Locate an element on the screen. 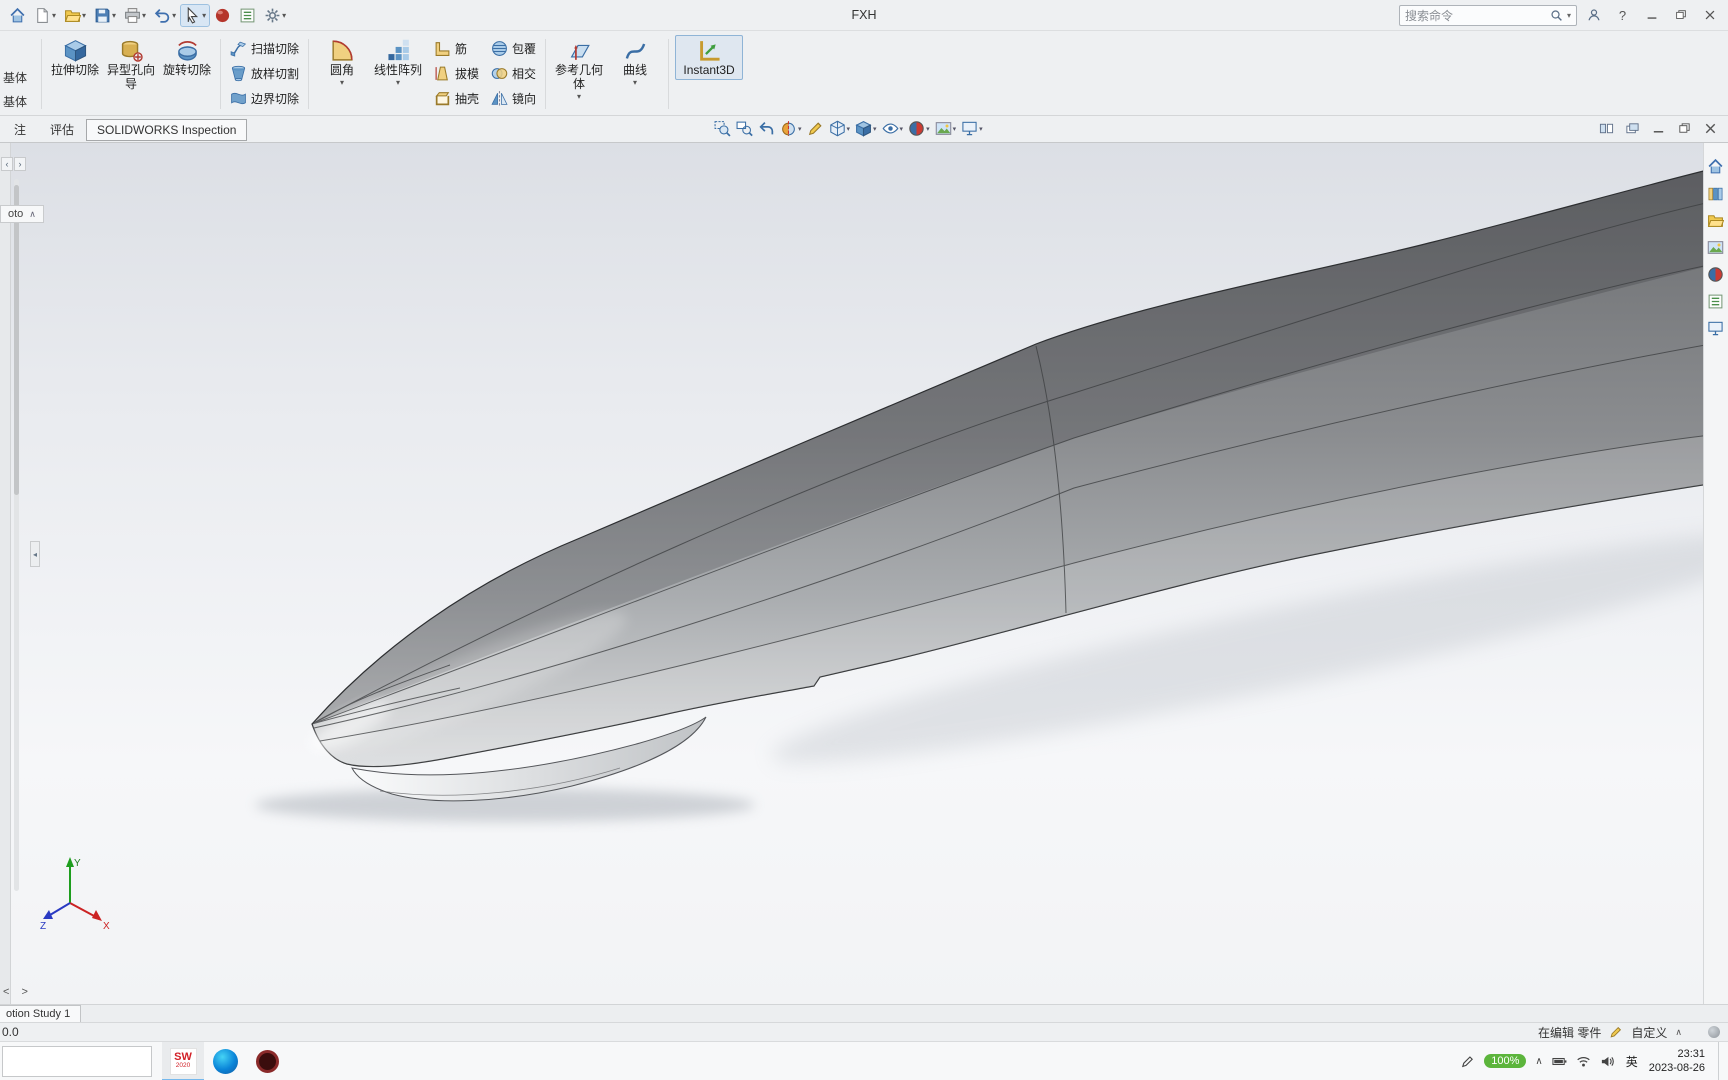  tree-scrollbar is located at coordinates (16, 535).